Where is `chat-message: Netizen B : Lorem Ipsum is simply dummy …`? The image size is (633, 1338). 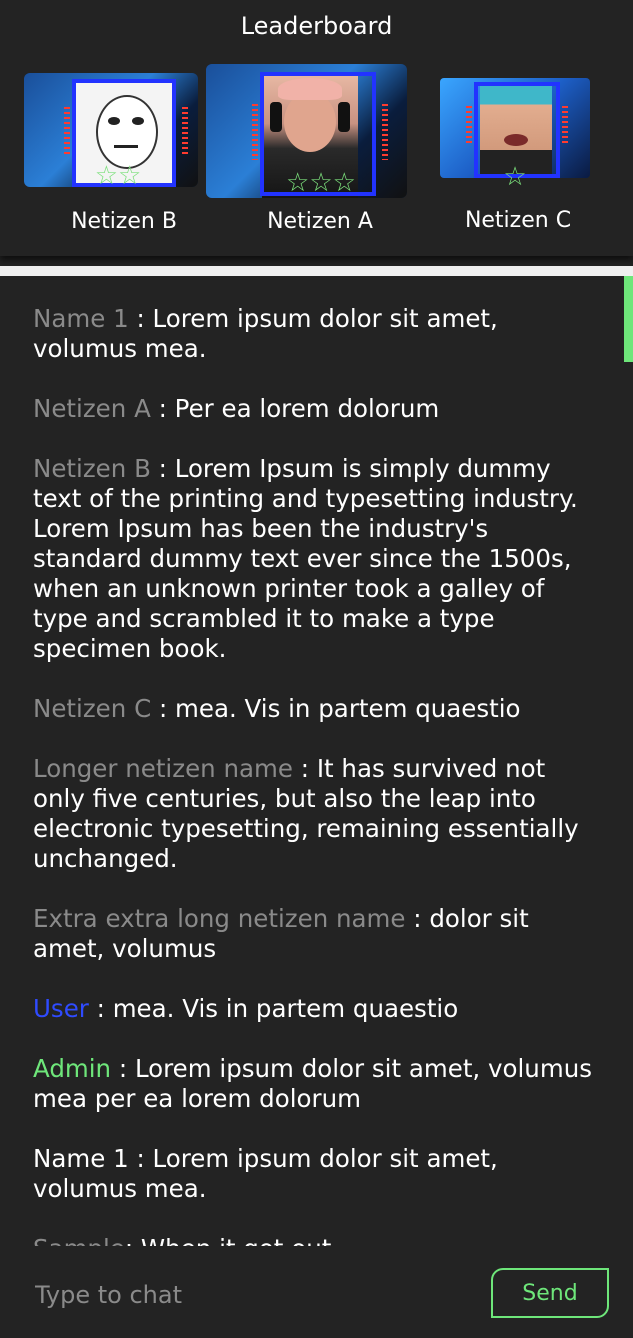 chat-message: Netizen B : Lorem Ipsum is simply dummy … is located at coordinates (313, 559).